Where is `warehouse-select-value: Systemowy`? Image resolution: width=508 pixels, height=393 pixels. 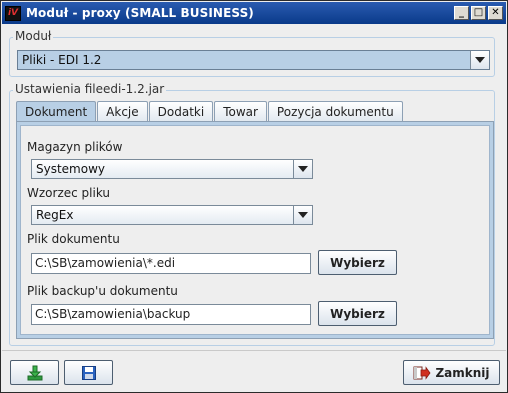 warehouse-select-value: Systemowy is located at coordinates (71, 169).